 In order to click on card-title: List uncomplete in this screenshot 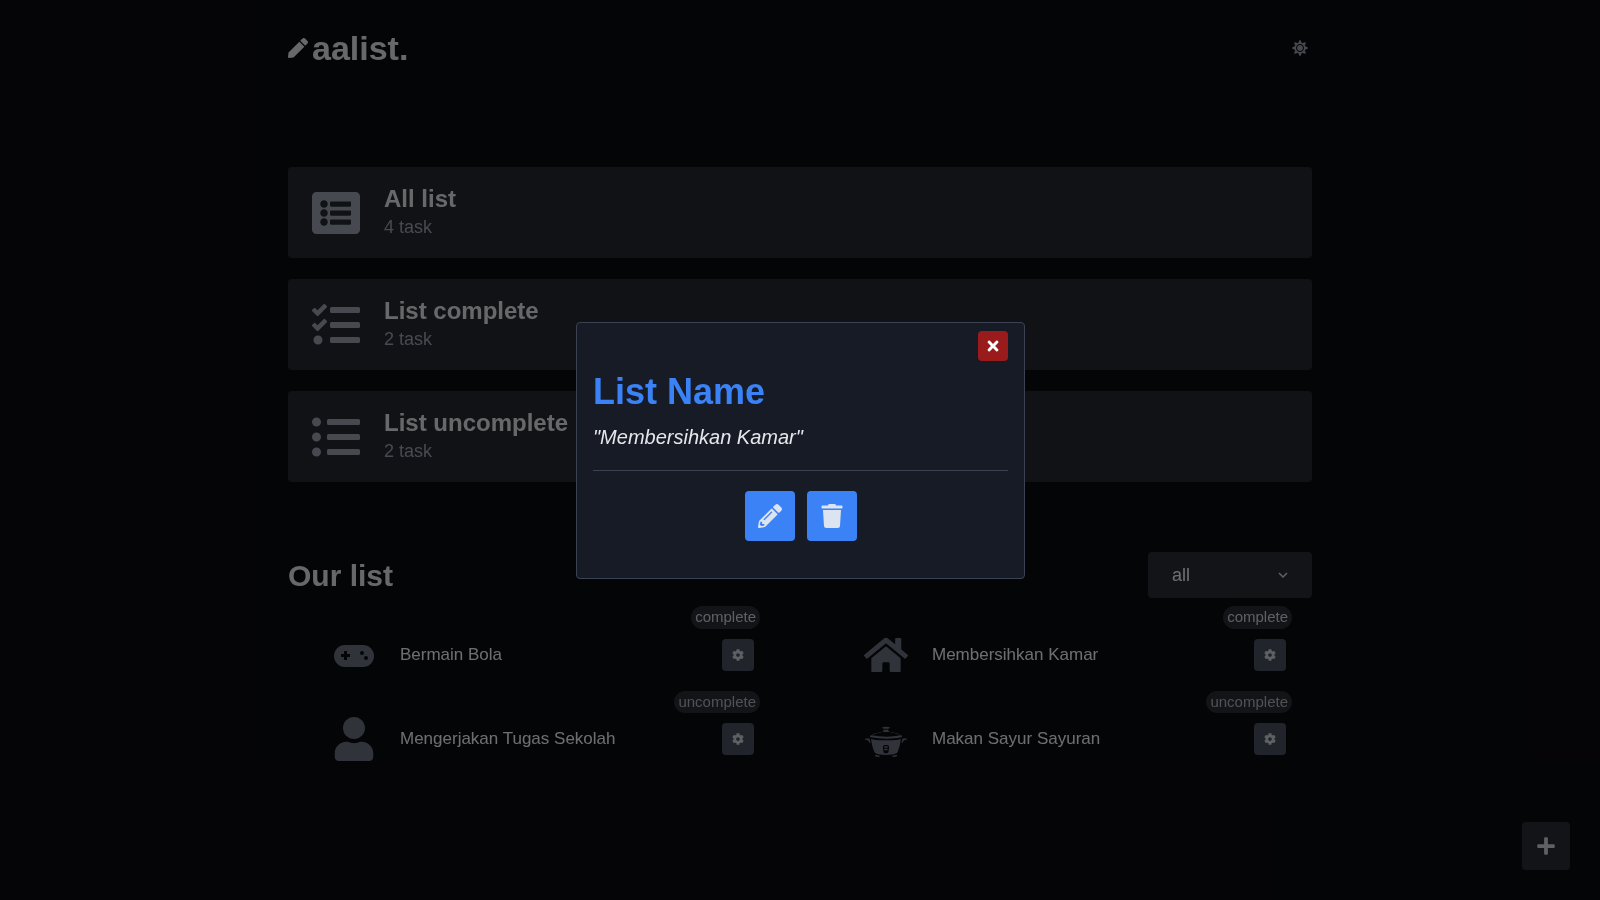, I will do `click(476, 423)`.